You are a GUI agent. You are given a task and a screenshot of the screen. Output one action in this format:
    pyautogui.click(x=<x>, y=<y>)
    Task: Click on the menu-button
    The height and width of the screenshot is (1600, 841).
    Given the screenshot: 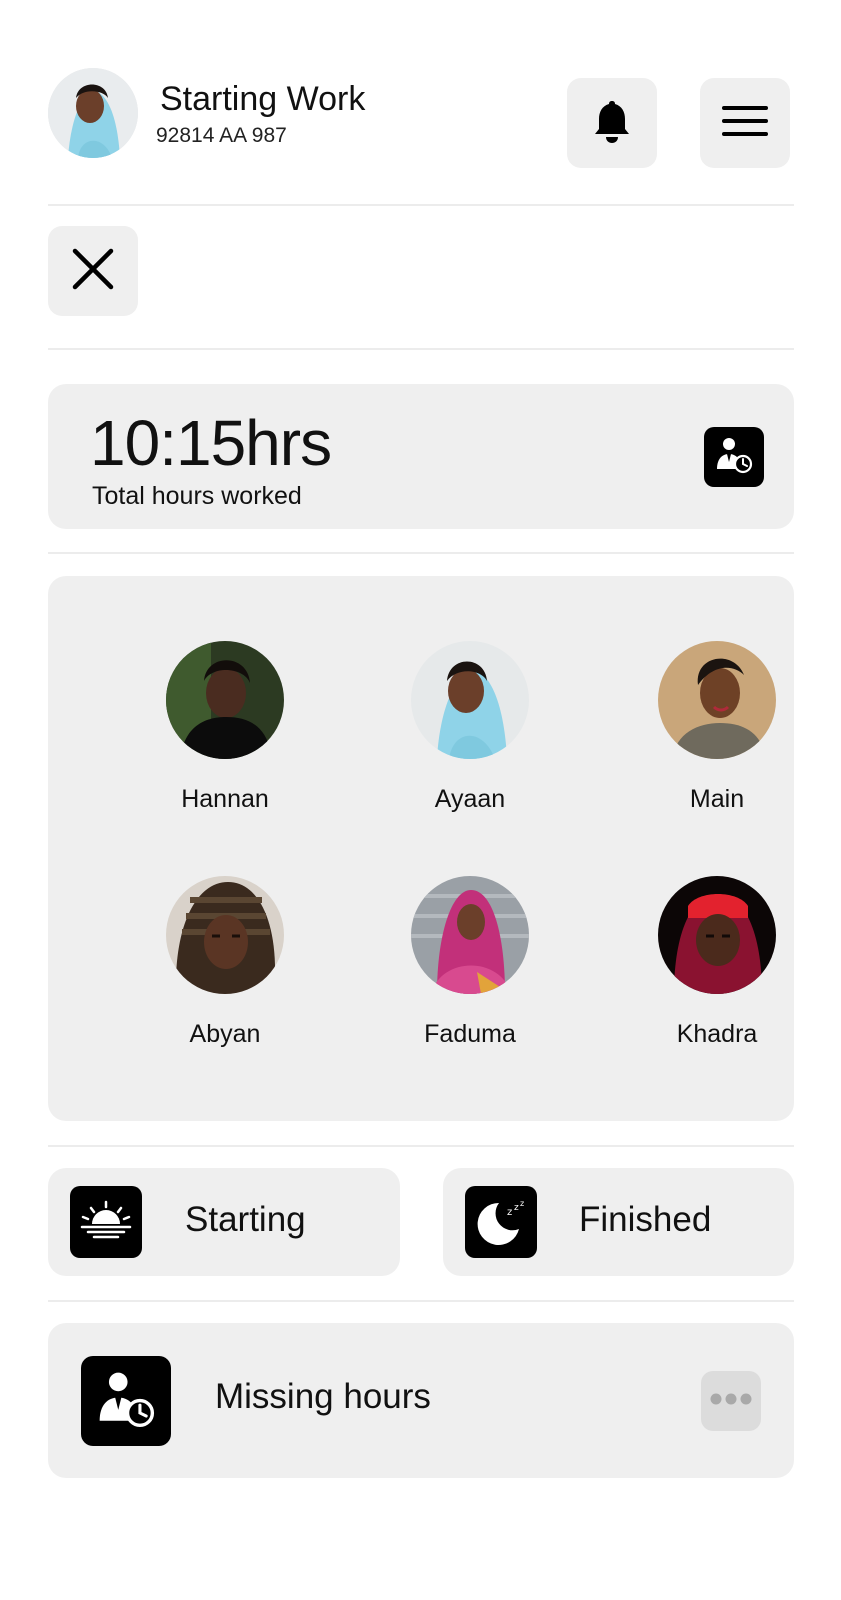 What is the action you would take?
    pyautogui.click(x=745, y=123)
    